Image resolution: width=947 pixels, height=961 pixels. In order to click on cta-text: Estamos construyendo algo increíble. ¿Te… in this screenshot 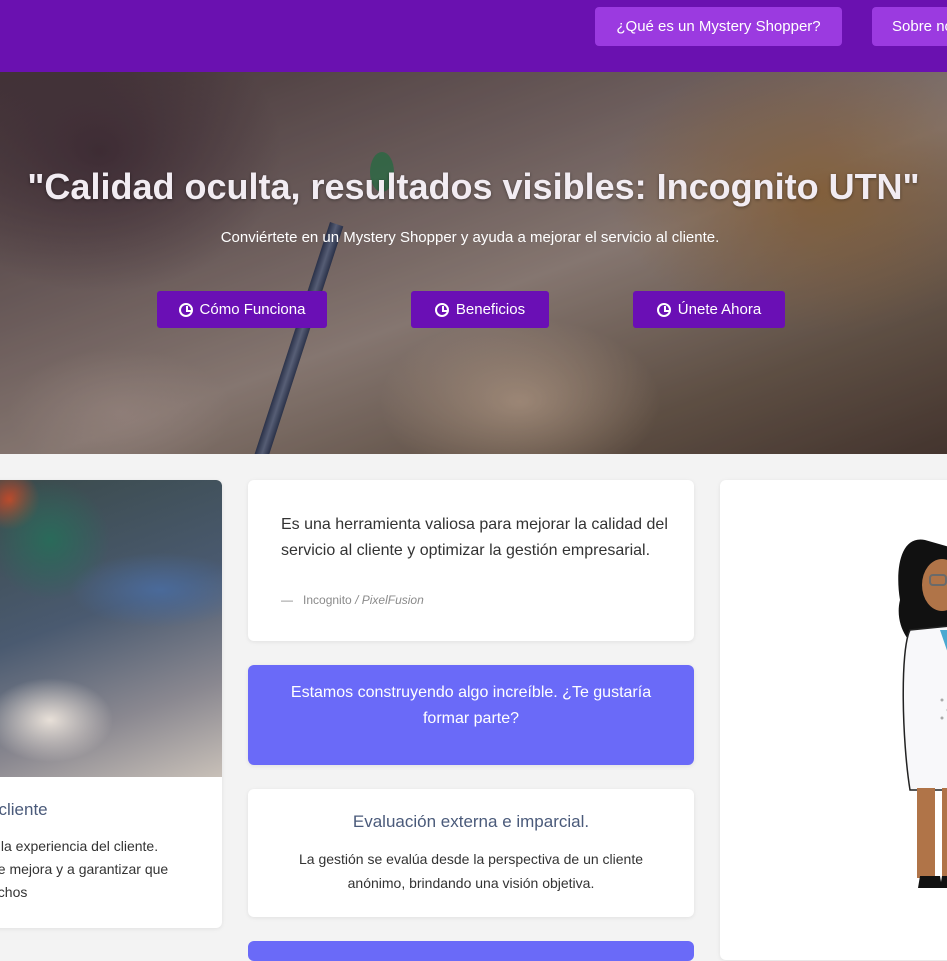, I will do `click(471, 706)`.